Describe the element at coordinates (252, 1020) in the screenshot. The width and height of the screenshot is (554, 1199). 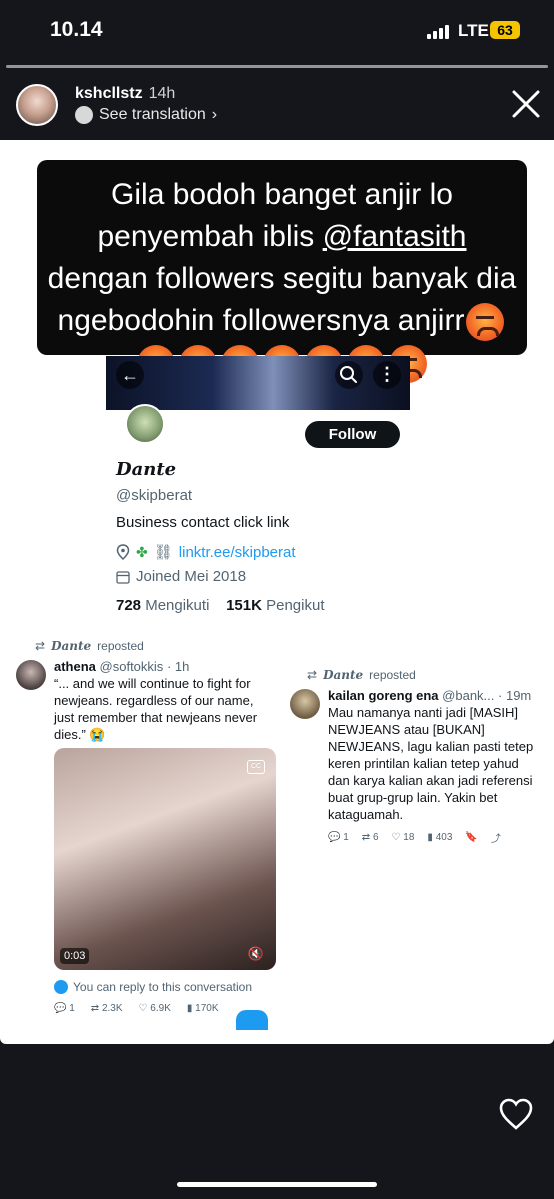
I see `compose-button` at that location.